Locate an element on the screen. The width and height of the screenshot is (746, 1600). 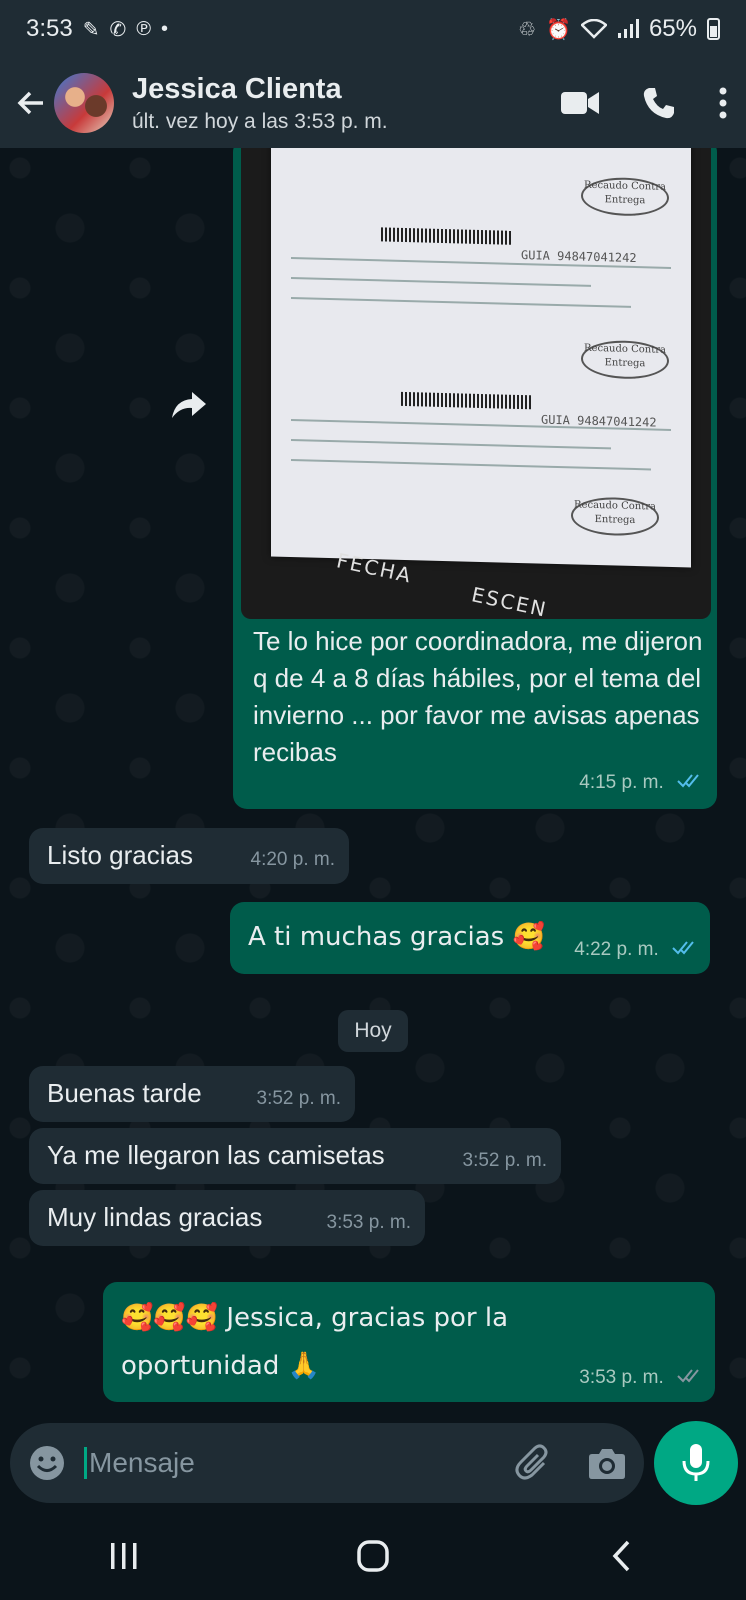
recent-apps-button is located at coordinates (124, 1556).